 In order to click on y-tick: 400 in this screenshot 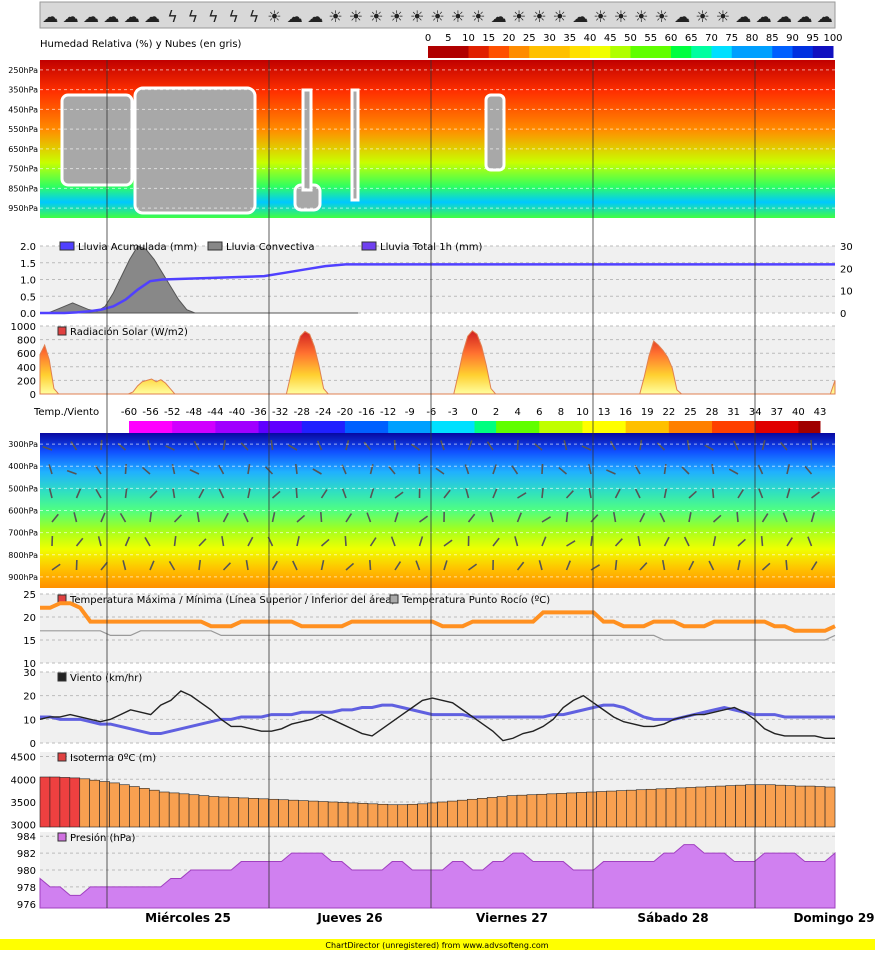, I will do `click(26, 368)`.